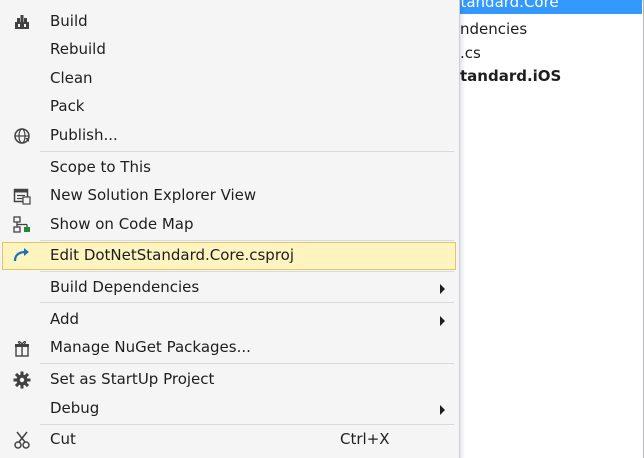 Image resolution: width=644 pixels, height=458 pixels. Describe the element at coordinates (229, 288) in the screenshot. I see `menu-item-build-dependencies: Build Dependencies` at that location.